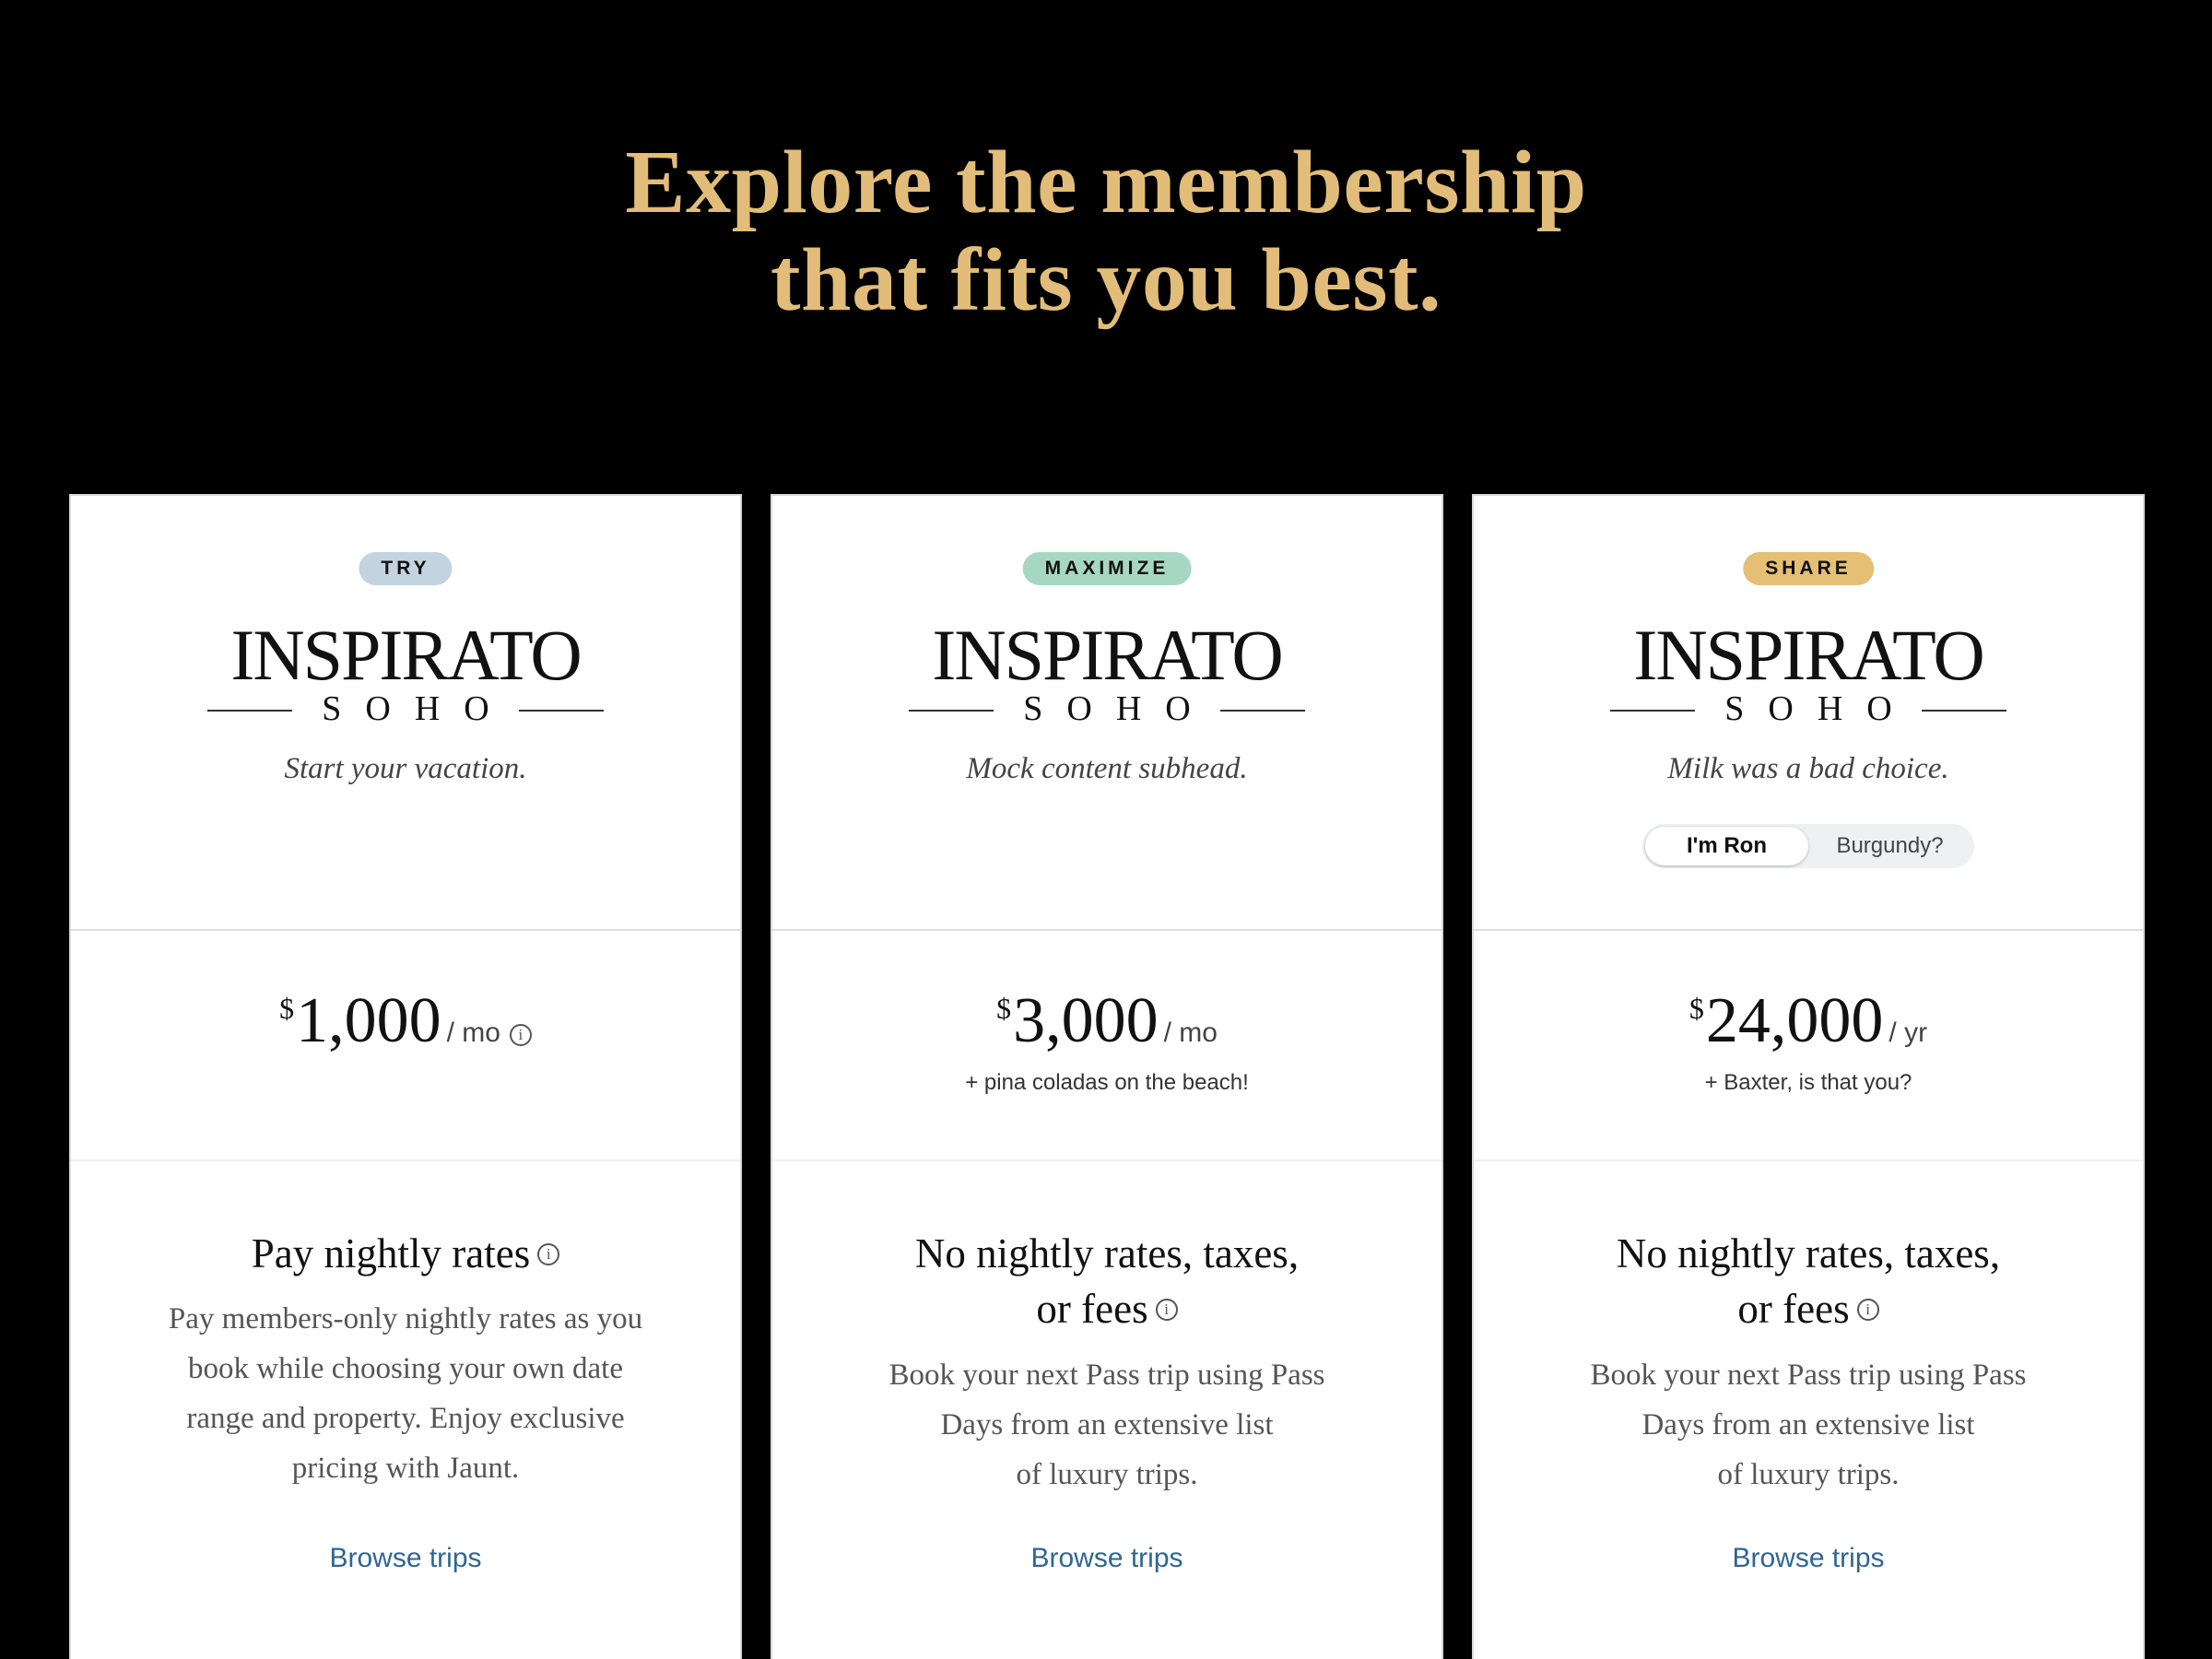 This screenshot has height=1659, width=2212. Describe the element at coordinates (368, 1020) in the screenshot. I see `price-amount: 1,000` at that location.